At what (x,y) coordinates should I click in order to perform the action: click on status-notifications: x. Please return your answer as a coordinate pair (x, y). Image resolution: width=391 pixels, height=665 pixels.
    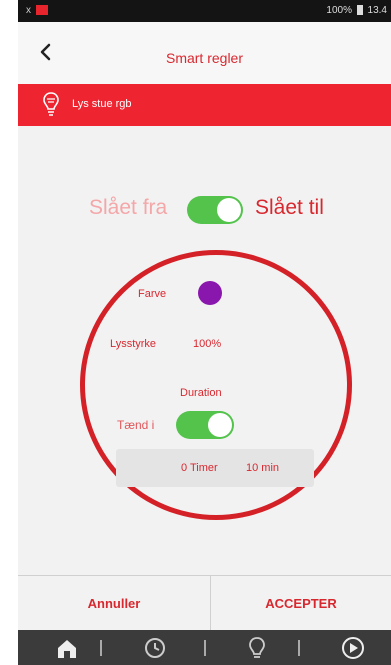
    Looking at the image, I should click on (37, 10).